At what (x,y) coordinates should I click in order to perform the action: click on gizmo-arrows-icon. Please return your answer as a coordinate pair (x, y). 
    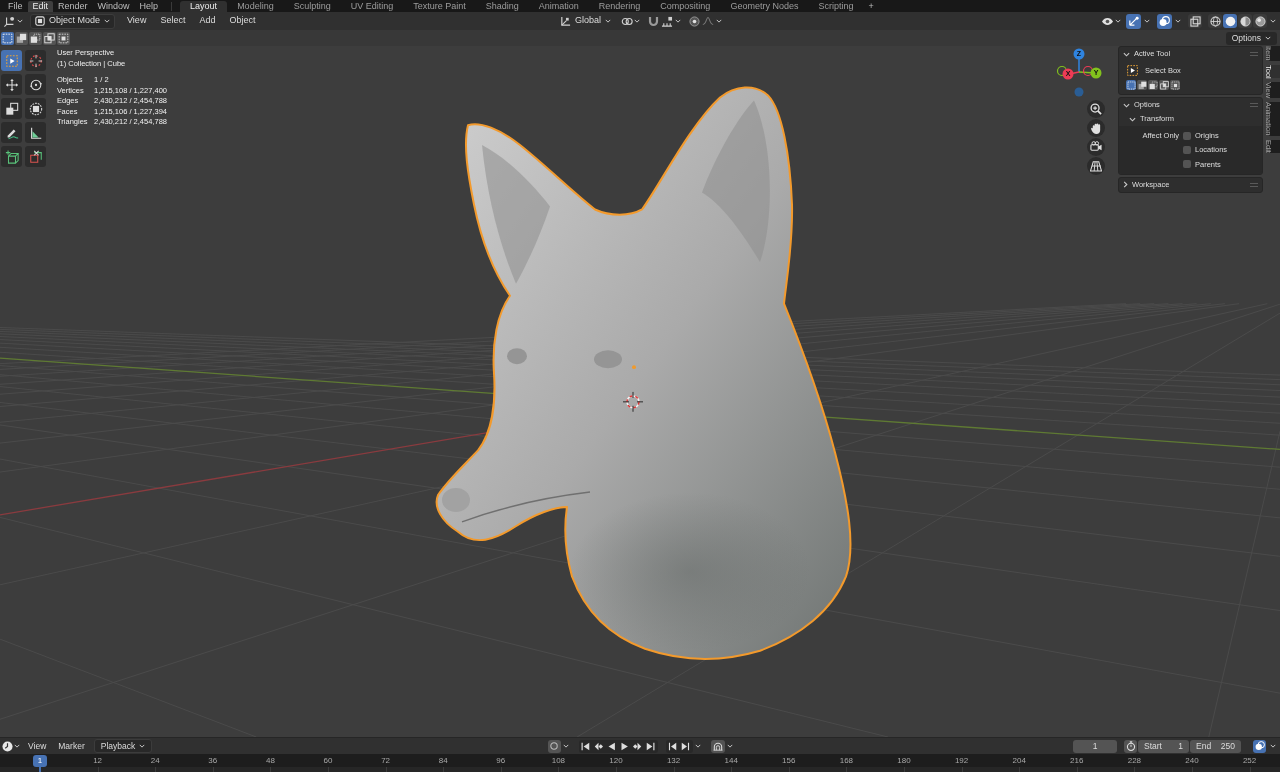
    Looking at the image, I should click on (1133, 21).